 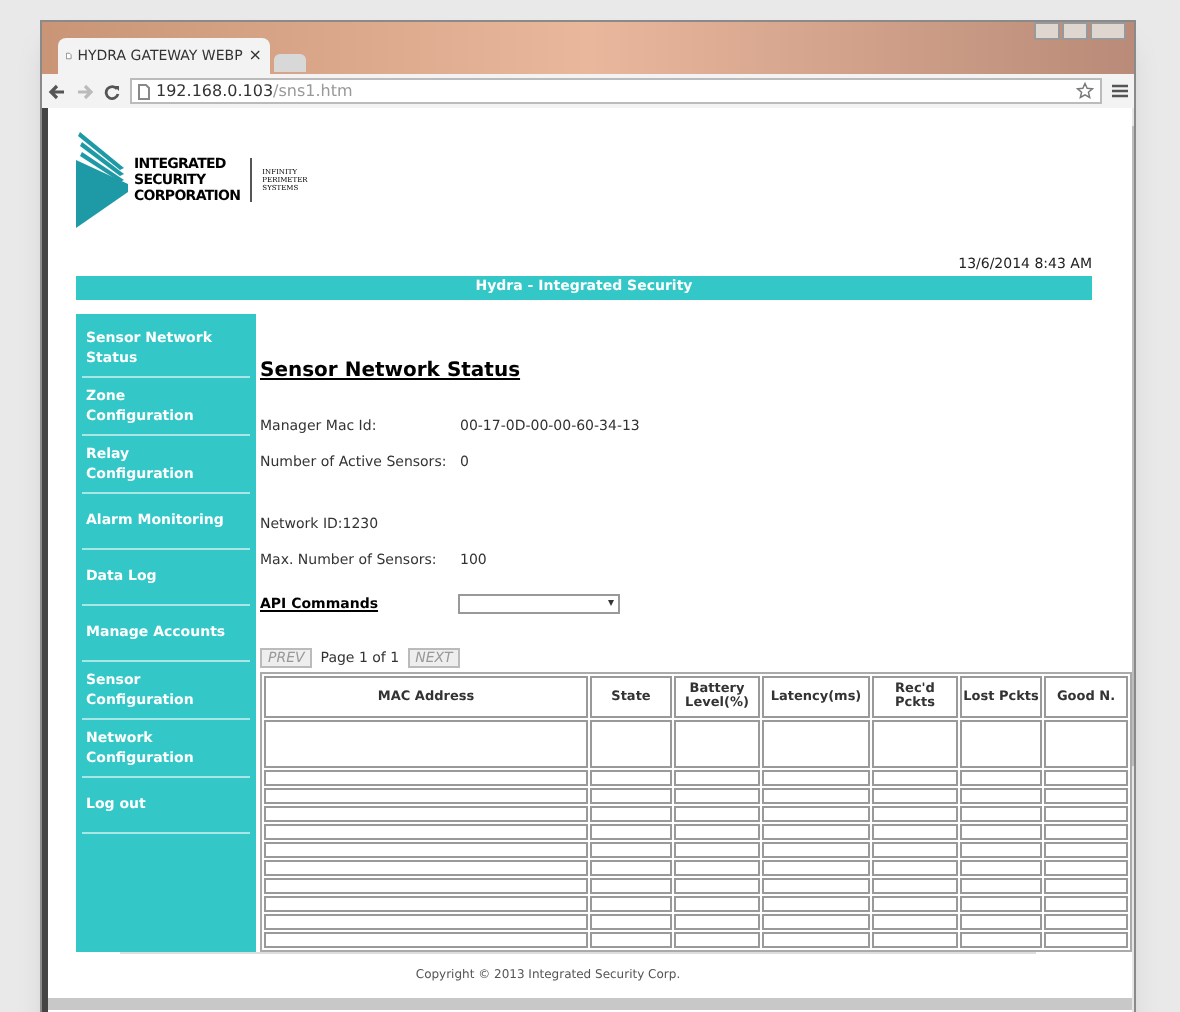 What do you see at coordinates (102, 180) in the screenshot?
I see `logo-stripes-icon` at bounding box center [102, 180].